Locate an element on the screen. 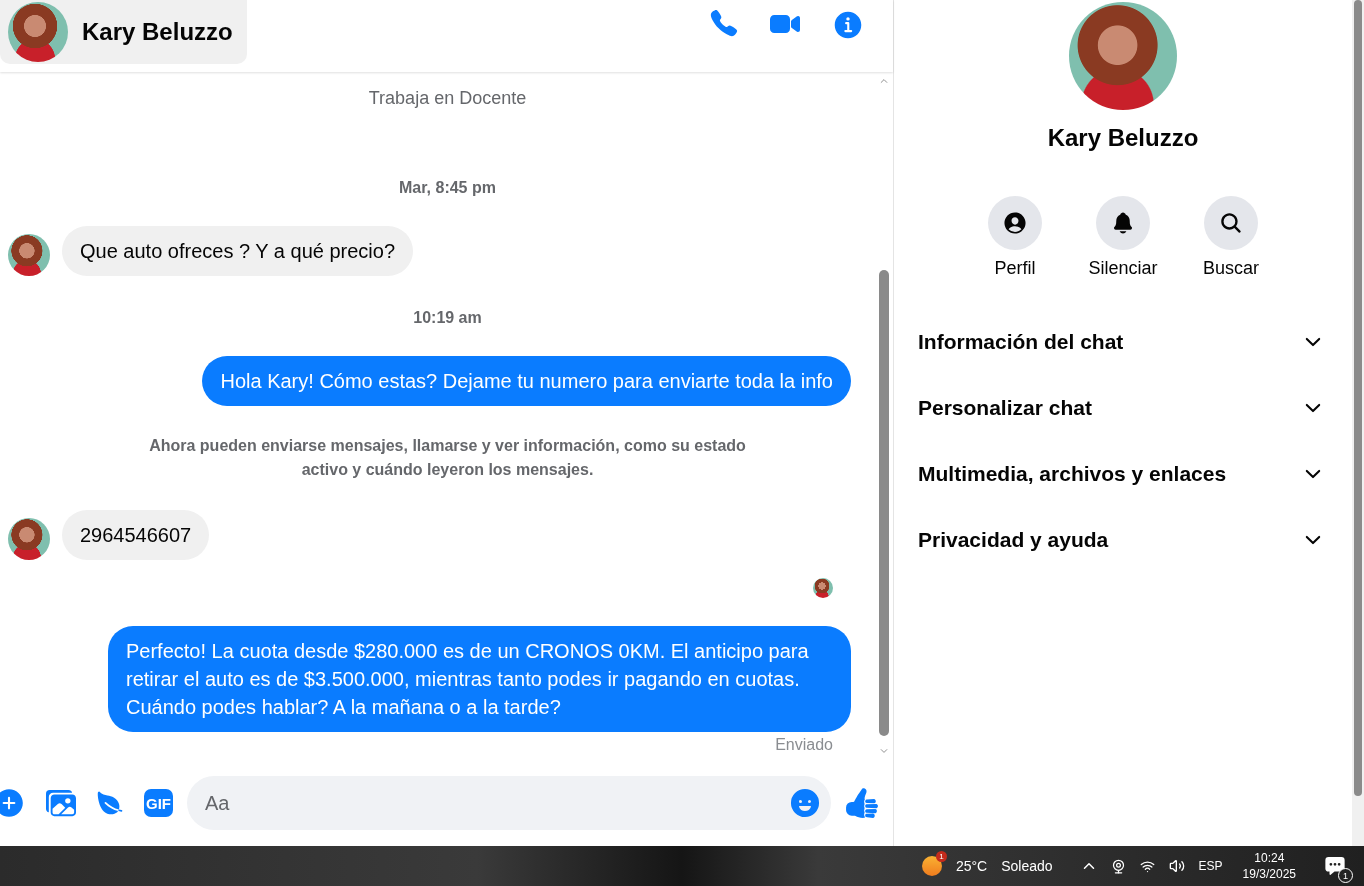 The image size is (1364, 886). clock-date: 19/3/2025 is located at coordinates (1269, 874).